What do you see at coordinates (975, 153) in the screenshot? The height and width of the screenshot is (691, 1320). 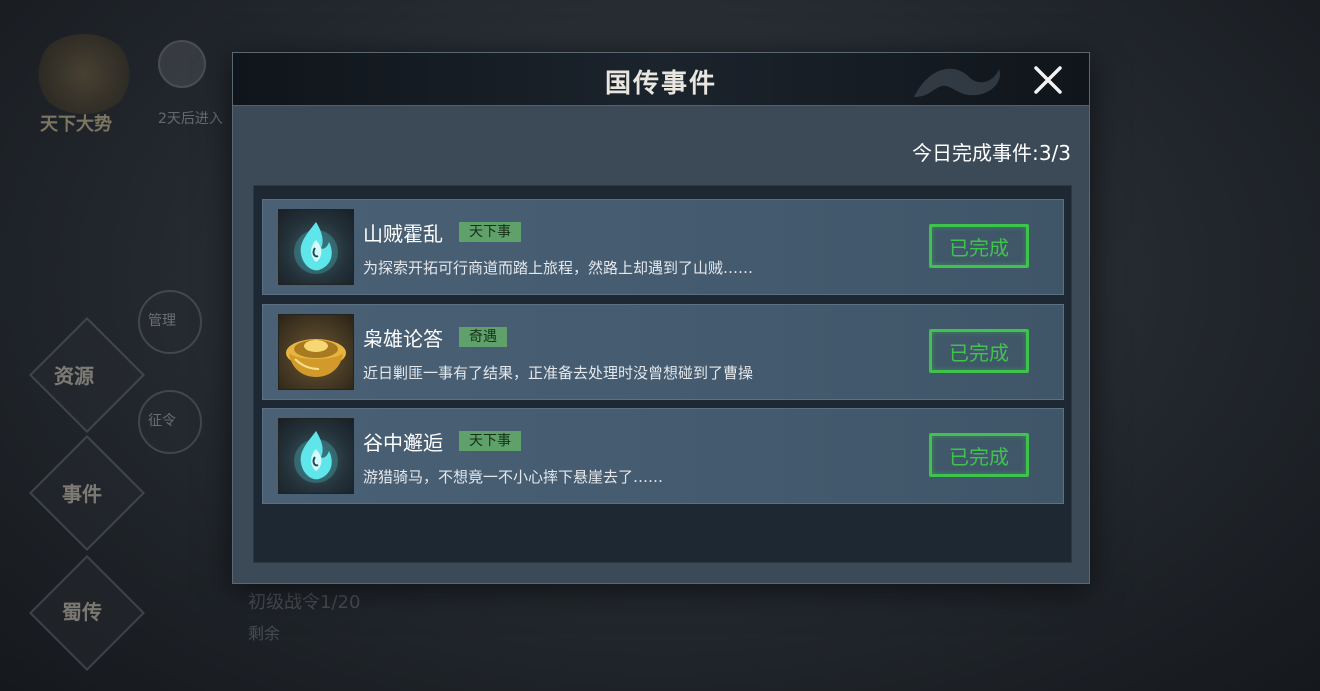 I see `completed-label: 今日完成事件:` at bounding box center [975, 153].